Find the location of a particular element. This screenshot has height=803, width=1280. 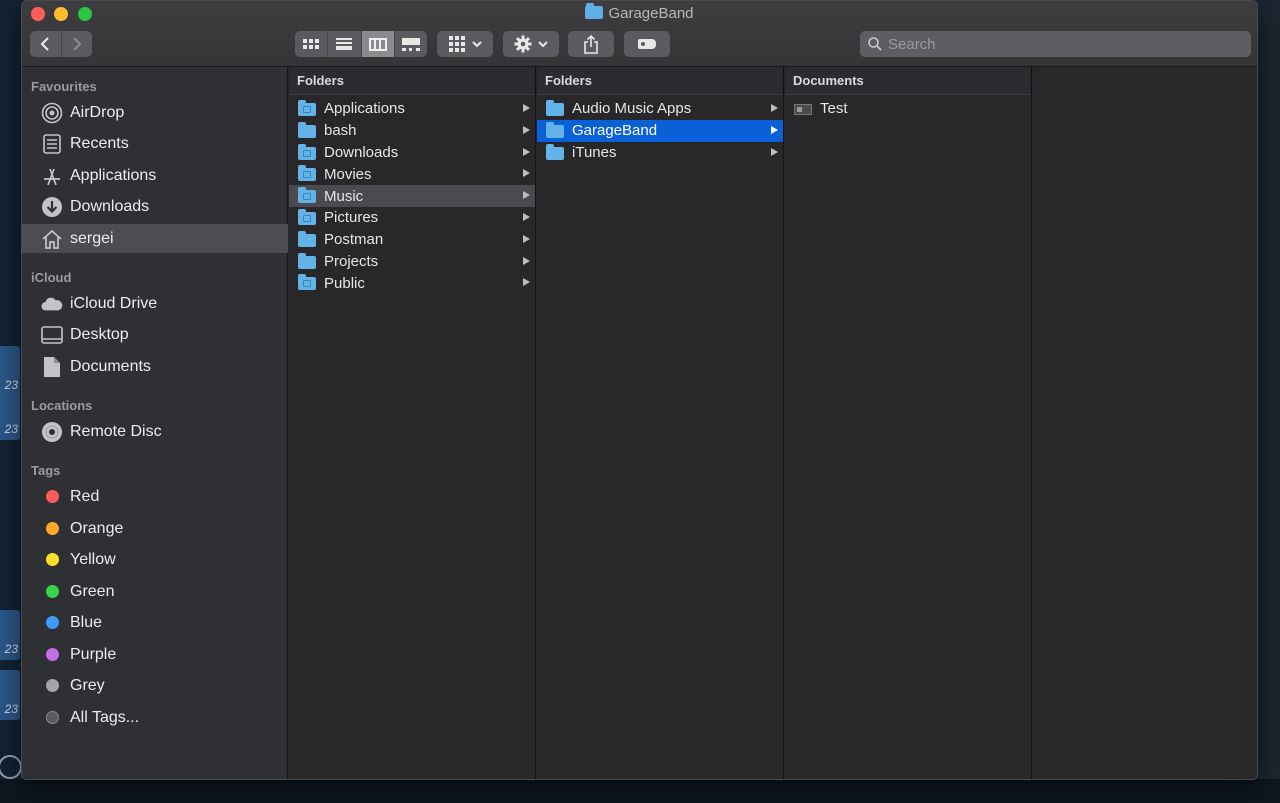

list-item: Postman is located at coordinates (412, 240).